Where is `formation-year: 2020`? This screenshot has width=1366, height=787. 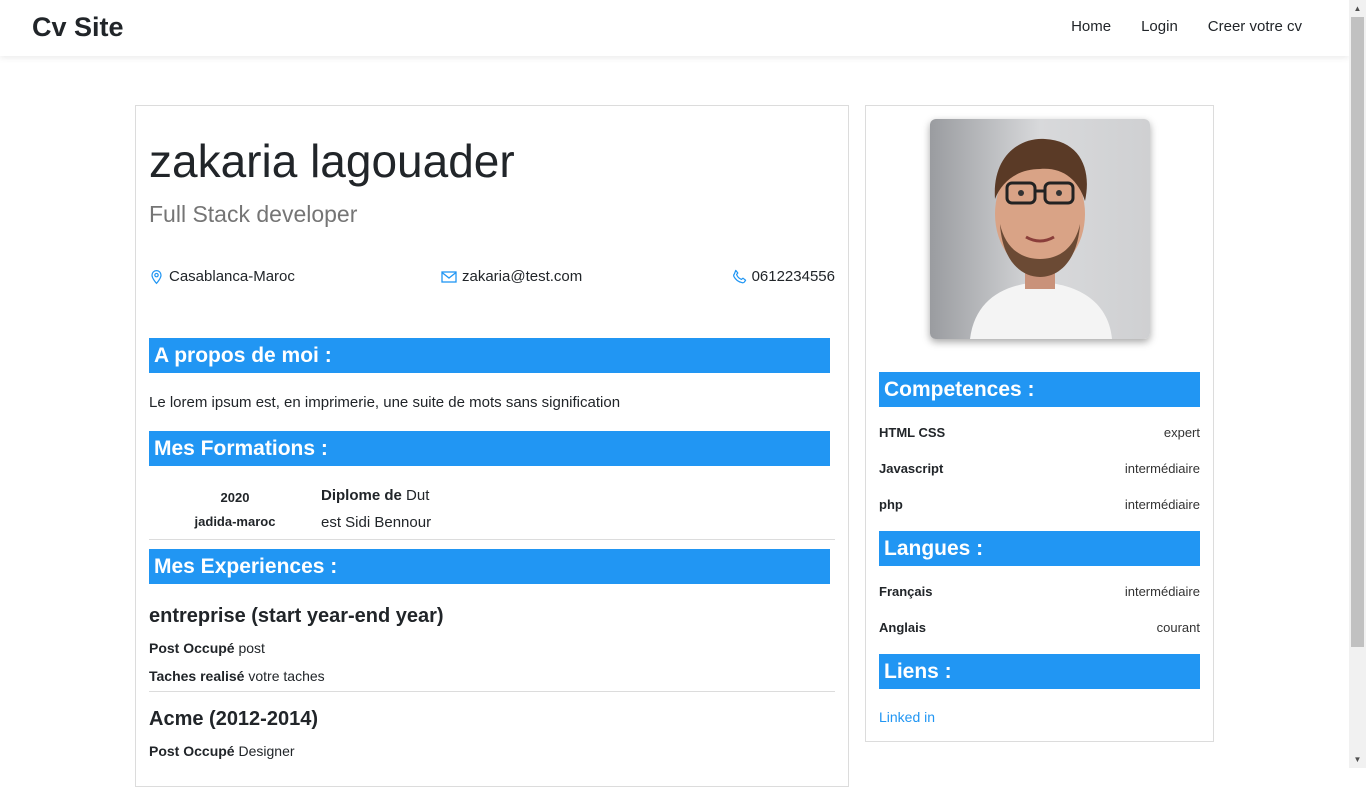 formation-year: 2020 is located at coordinates (235, 497).